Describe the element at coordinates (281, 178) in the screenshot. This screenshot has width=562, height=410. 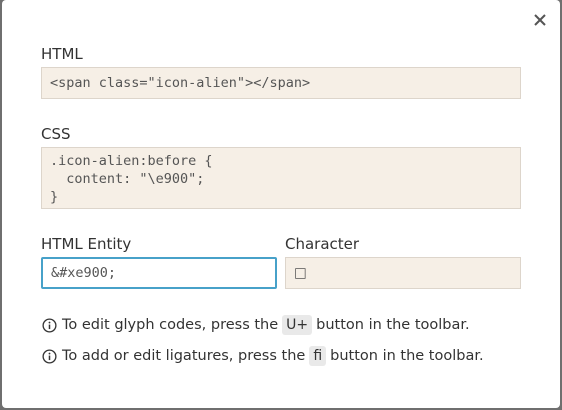
I see `css-code-box: .icon-alien:before { content: "\e900"; }` at that location.